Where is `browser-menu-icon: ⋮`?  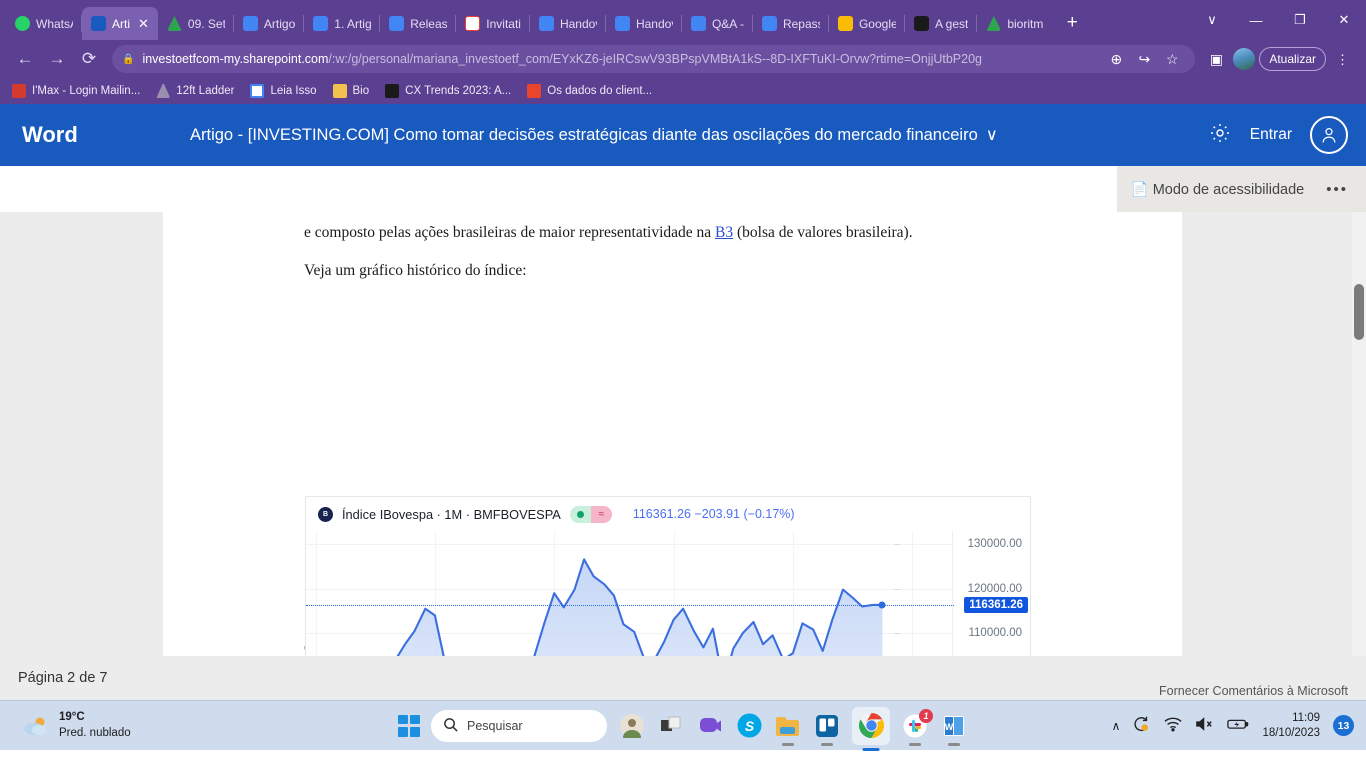
browser-menu-icon: ⋮ is located at coordinates (1343, 59).